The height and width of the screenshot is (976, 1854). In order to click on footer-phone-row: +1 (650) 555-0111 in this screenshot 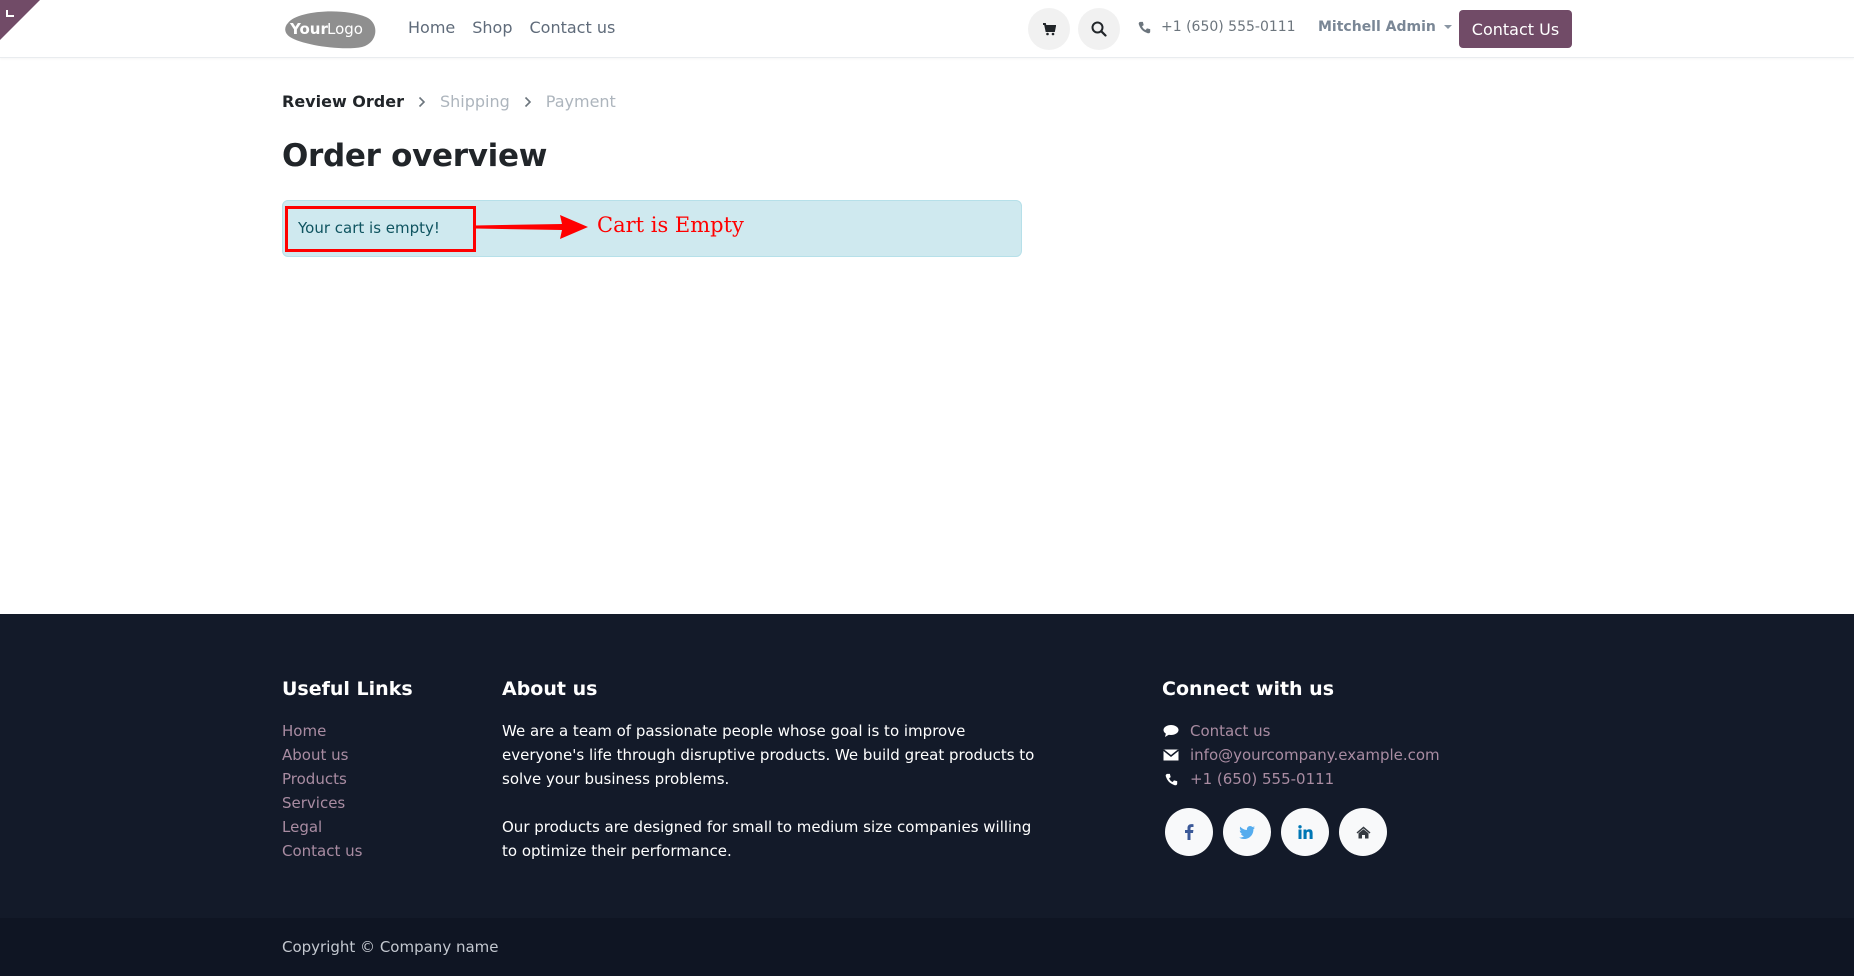, I will do `click(1301, 779)`.